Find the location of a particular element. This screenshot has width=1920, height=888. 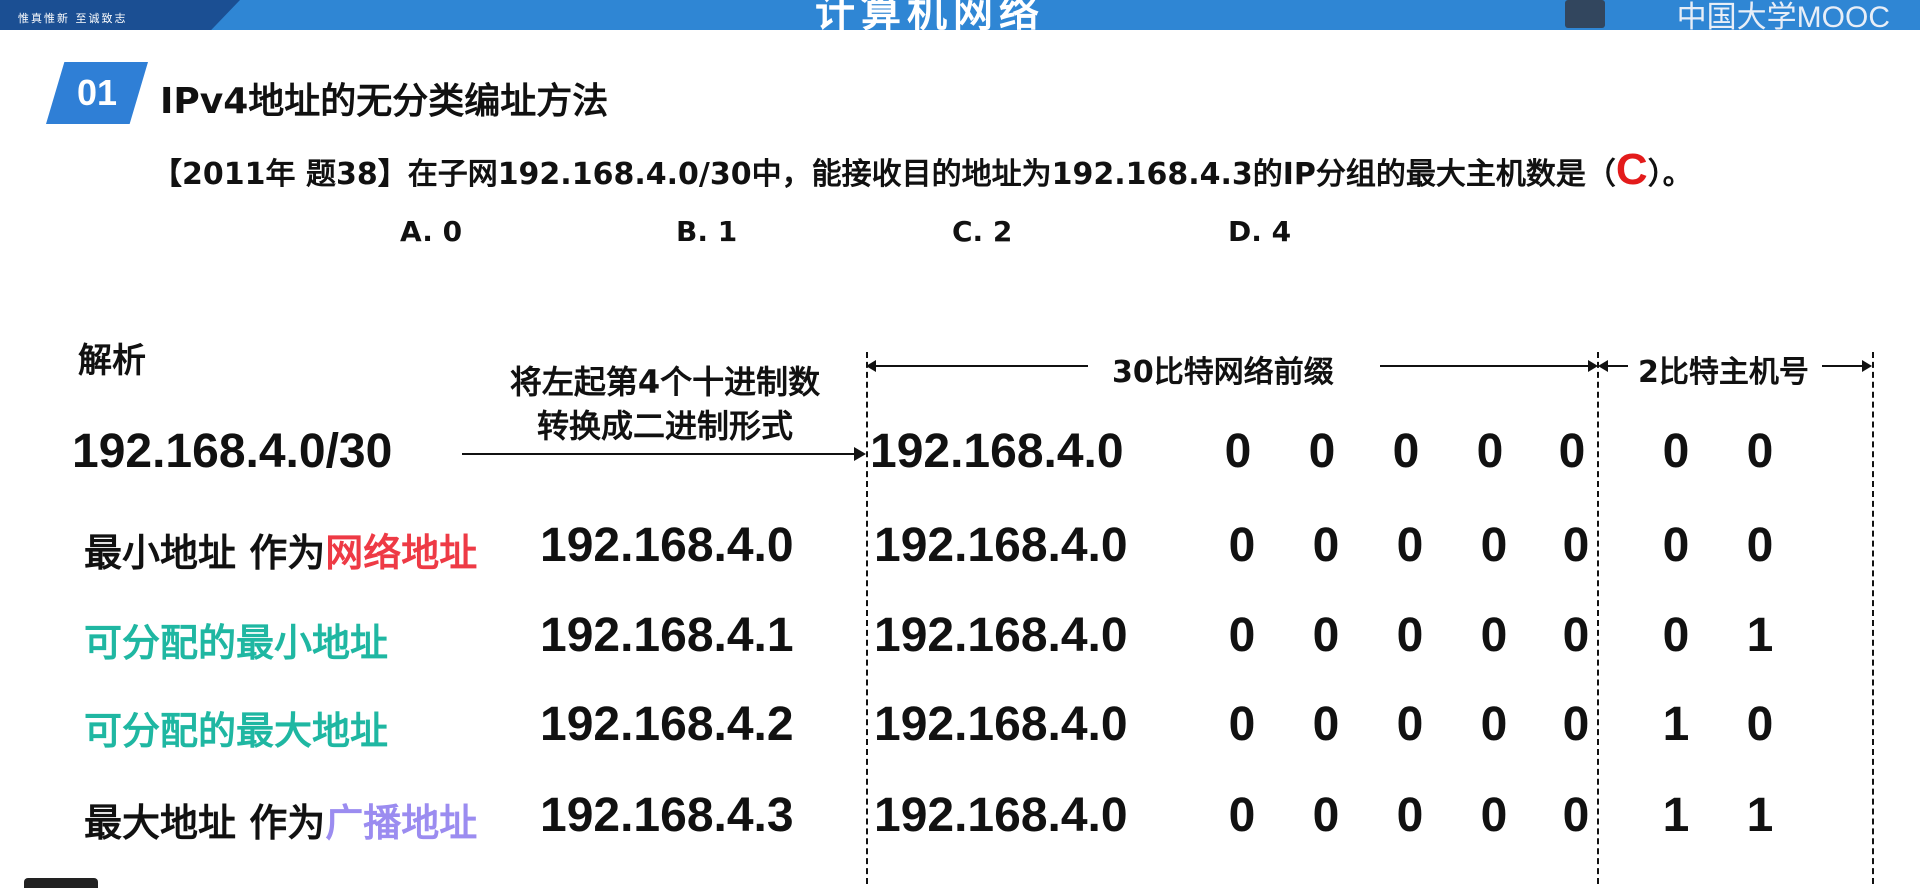

row-address: 192.168.4.1 is located at coordinates (667, 635).